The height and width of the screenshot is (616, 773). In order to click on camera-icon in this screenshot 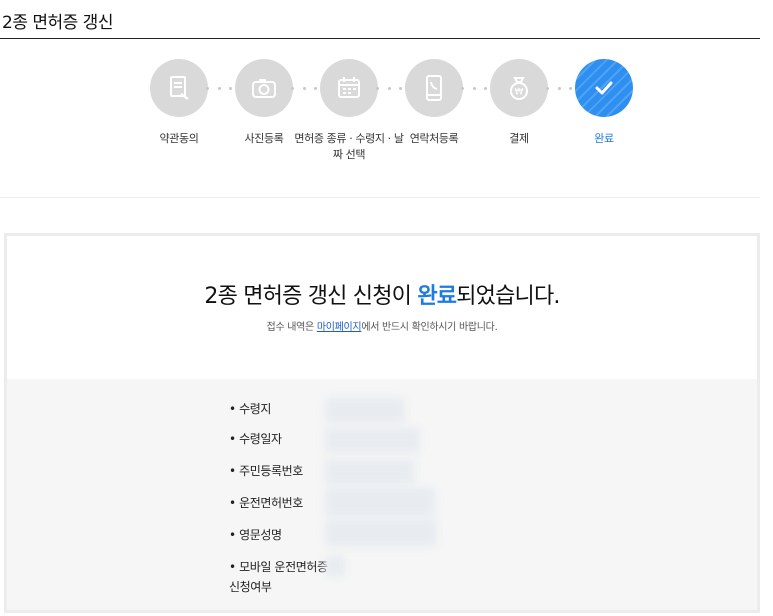, I will do `click(264, 88)`.